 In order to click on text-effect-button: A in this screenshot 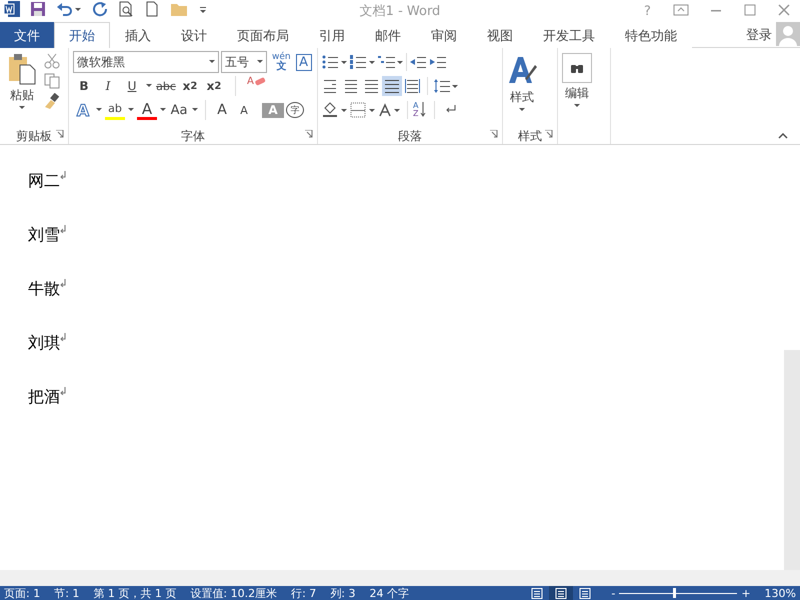, I will do `click(83, 110)`.